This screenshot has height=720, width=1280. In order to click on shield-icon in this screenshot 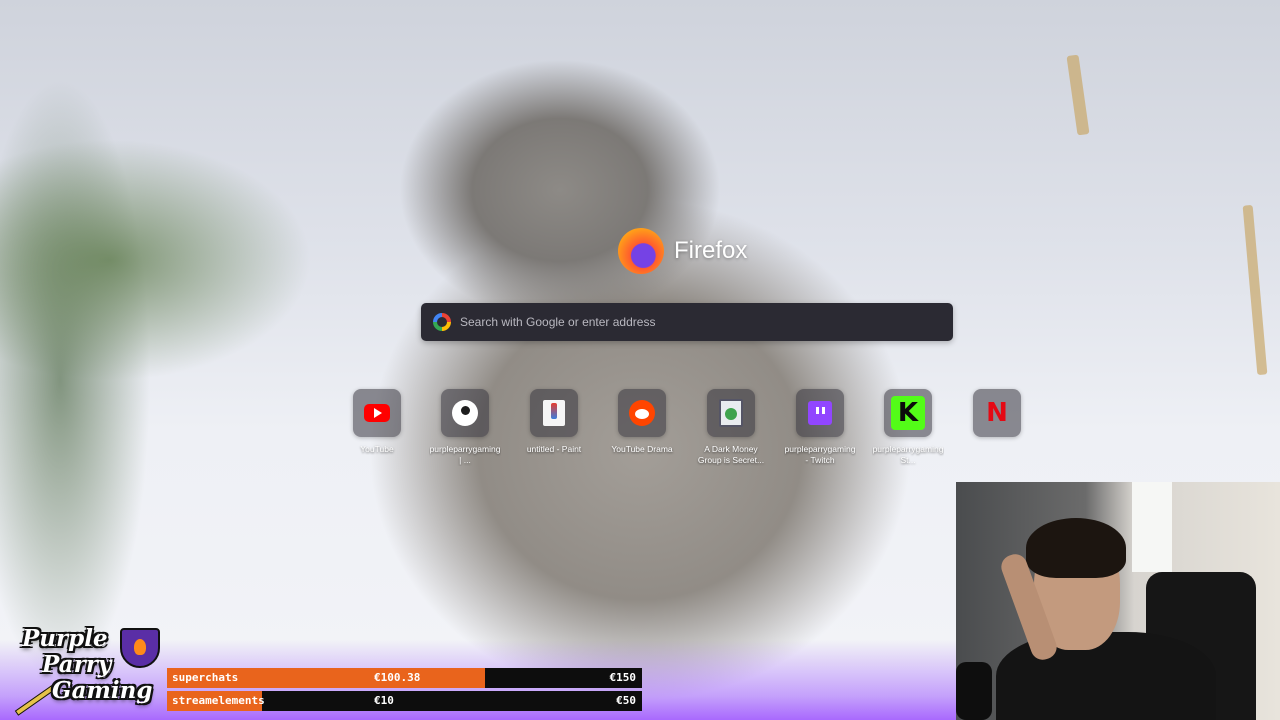, I will do `click(140, 648)`.